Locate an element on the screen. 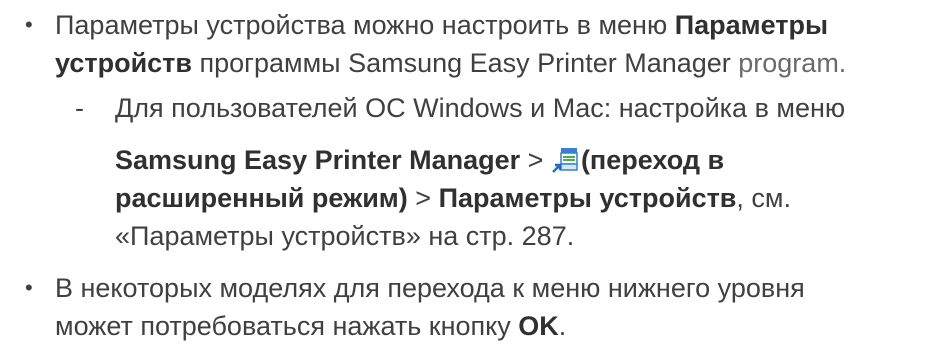 The image size is (951, 349). bold-text: OK is located at coordinates (538, 326).